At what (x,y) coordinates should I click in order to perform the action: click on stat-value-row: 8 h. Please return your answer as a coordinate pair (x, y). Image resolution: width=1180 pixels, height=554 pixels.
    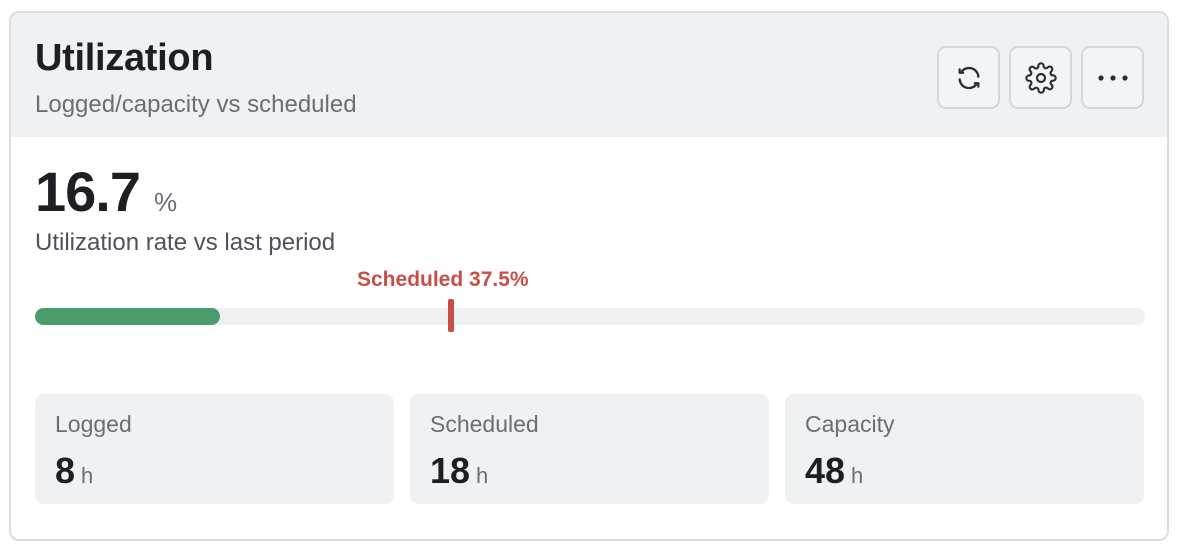
    Looking at the image, I should click on (74, 471).